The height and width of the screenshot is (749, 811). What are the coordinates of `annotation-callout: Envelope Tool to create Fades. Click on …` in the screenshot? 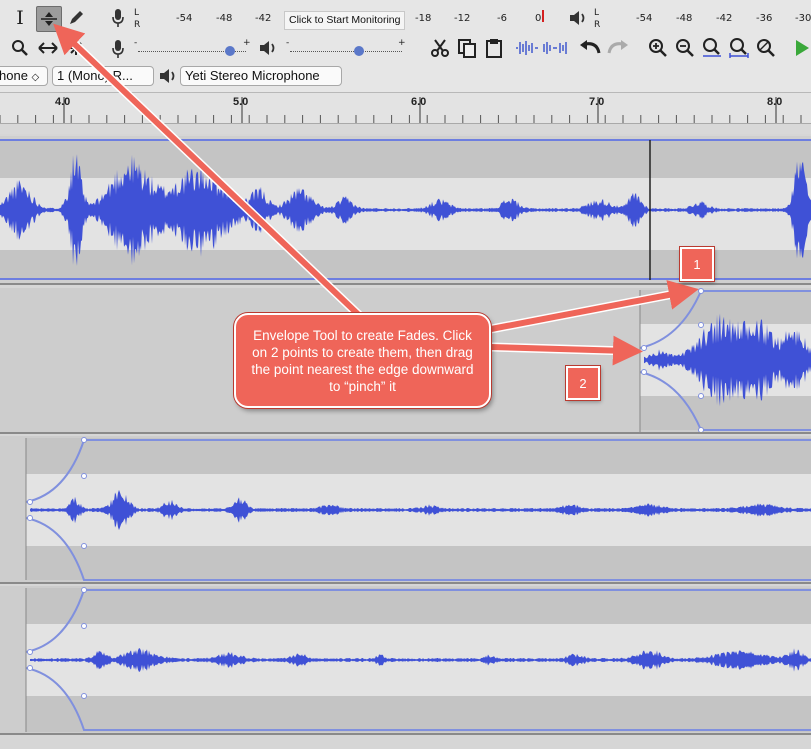 It's located at (362, 360).